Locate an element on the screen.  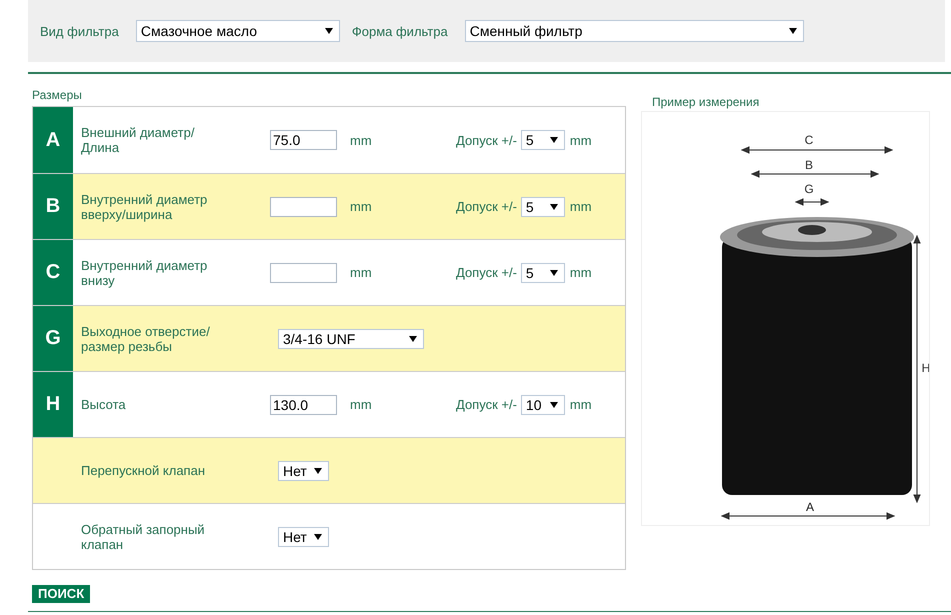
dimension-letter: H is located at coordinates (53, 404).